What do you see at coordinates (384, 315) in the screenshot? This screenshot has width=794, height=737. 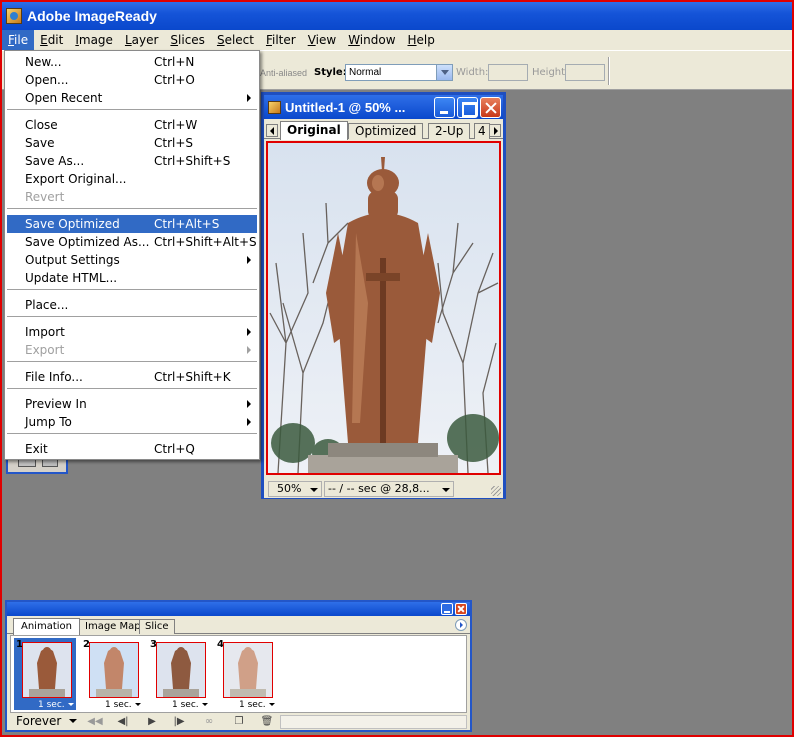 I see `statue-photo` at bounding box center [384, 315].